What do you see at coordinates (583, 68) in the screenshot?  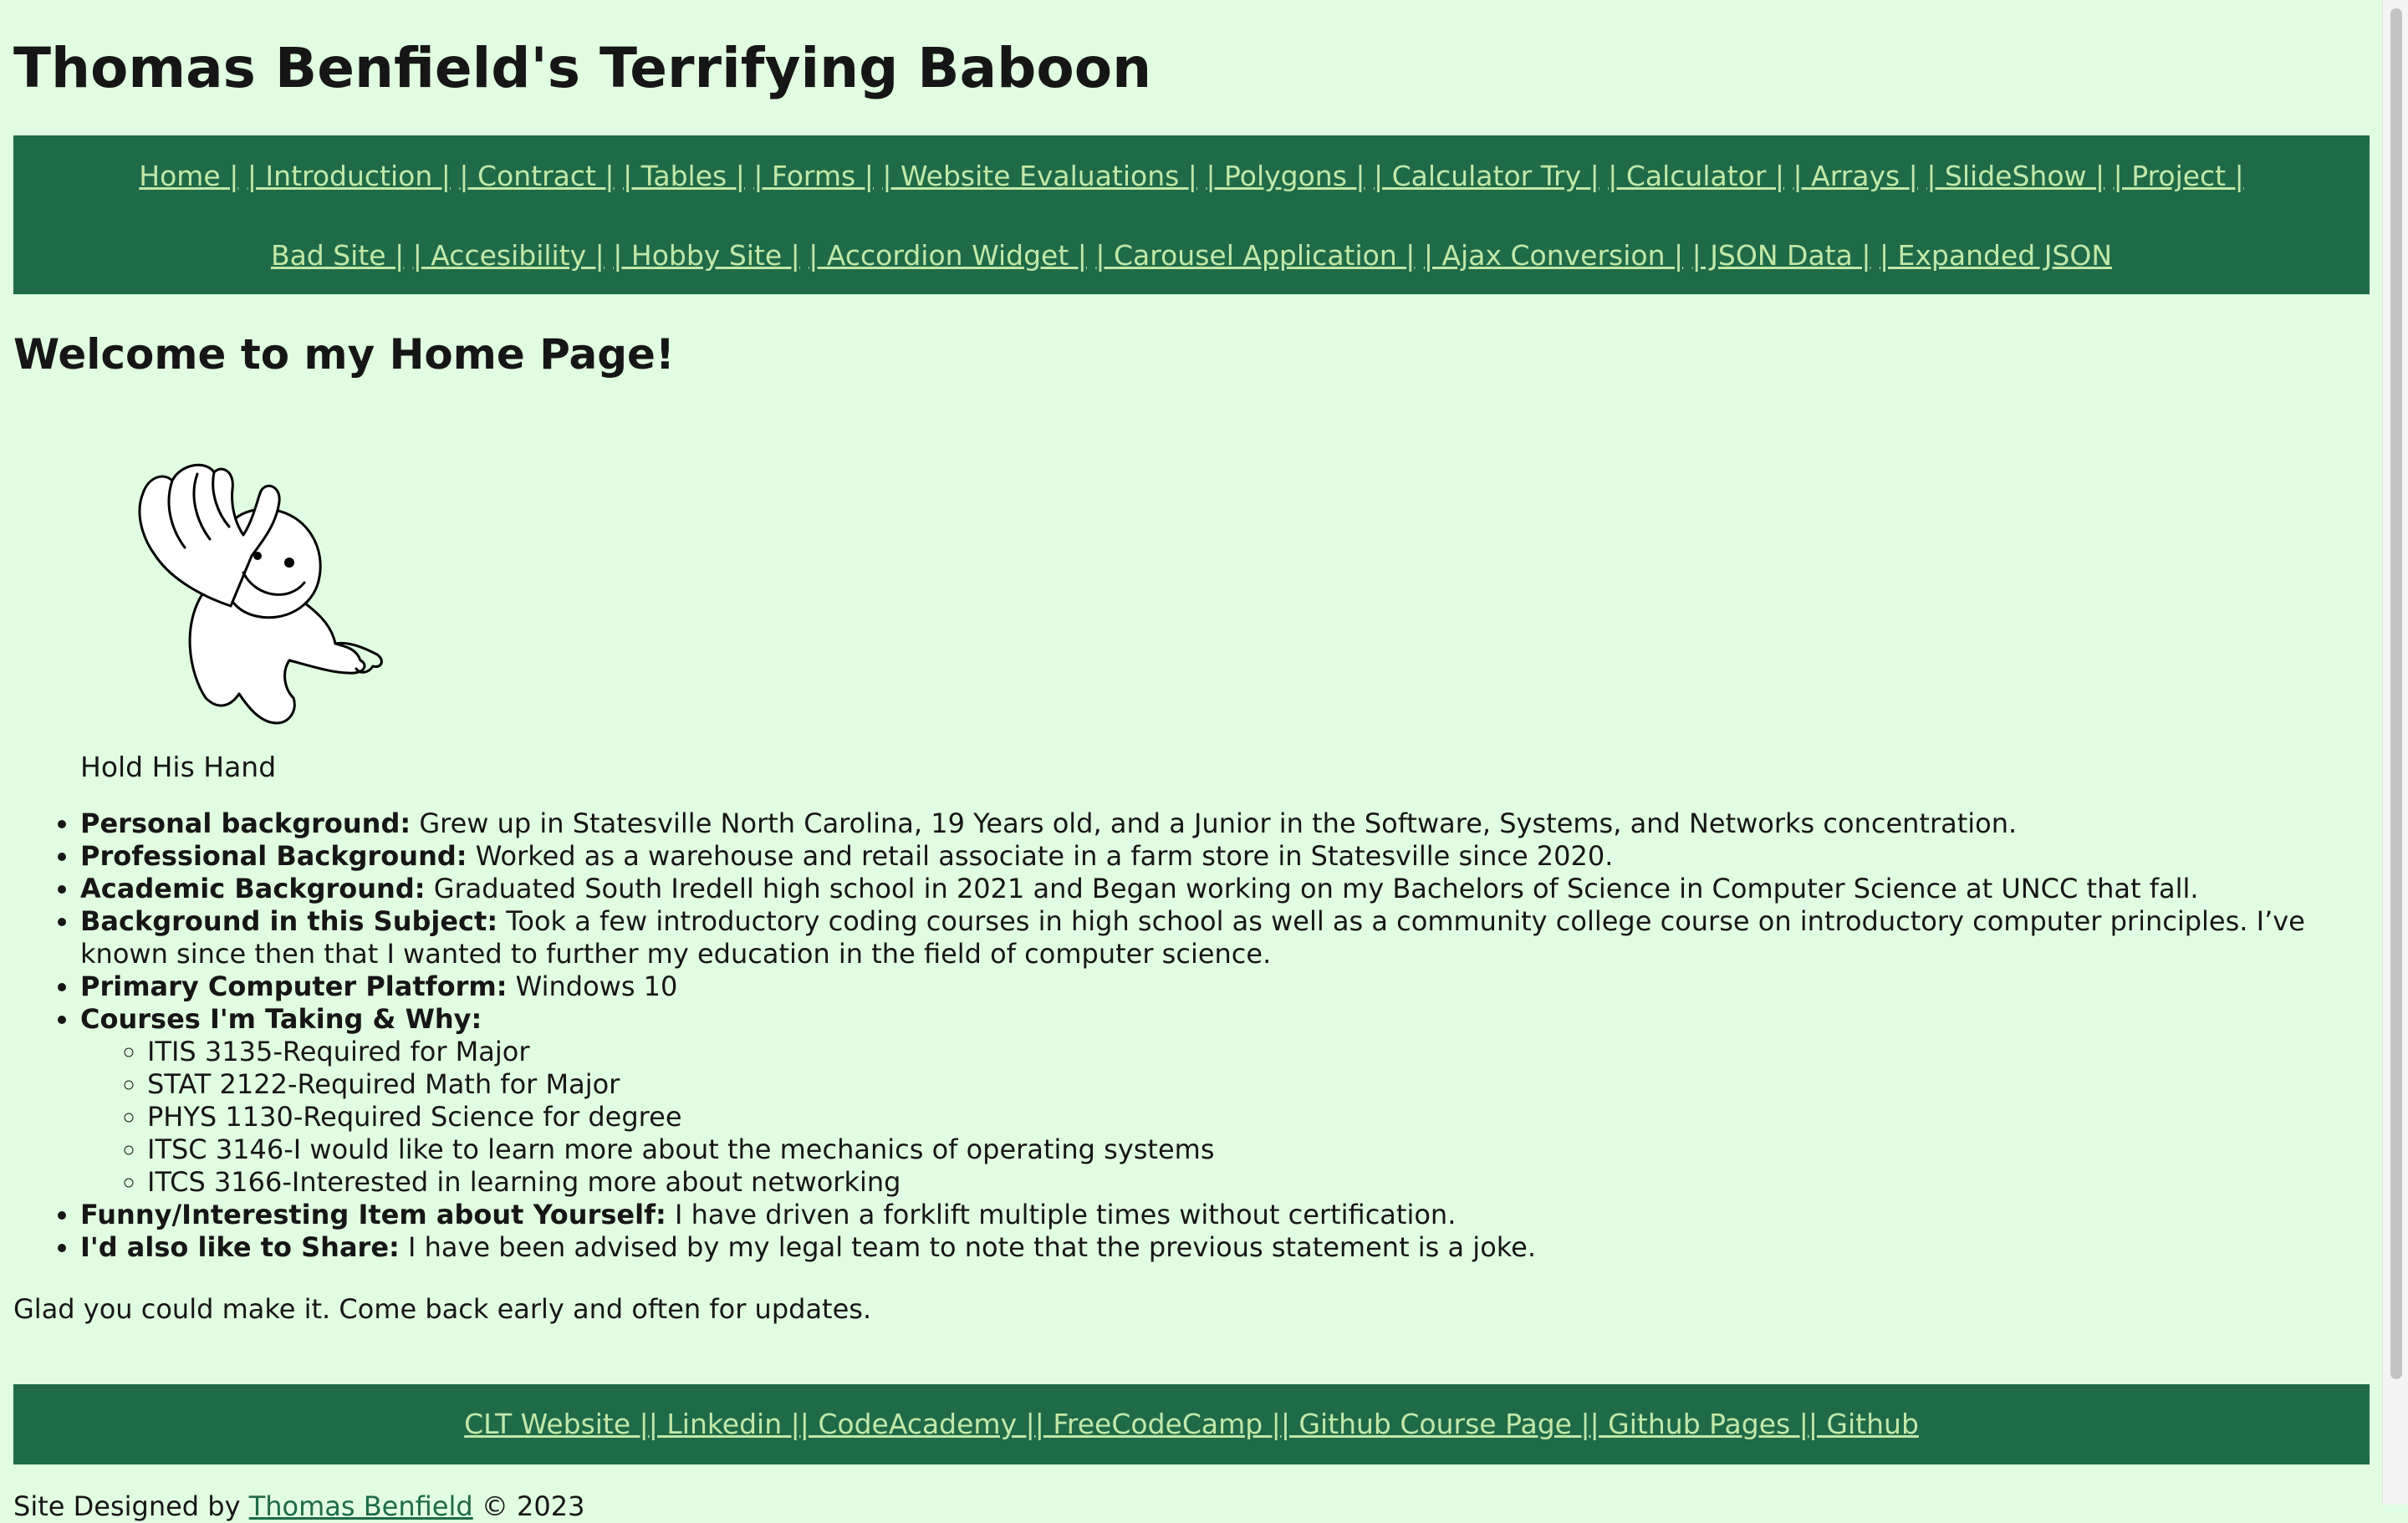 I see `site-title: Thomas Benfield's Terrifying Baboon` at bounding box center [583, 68].